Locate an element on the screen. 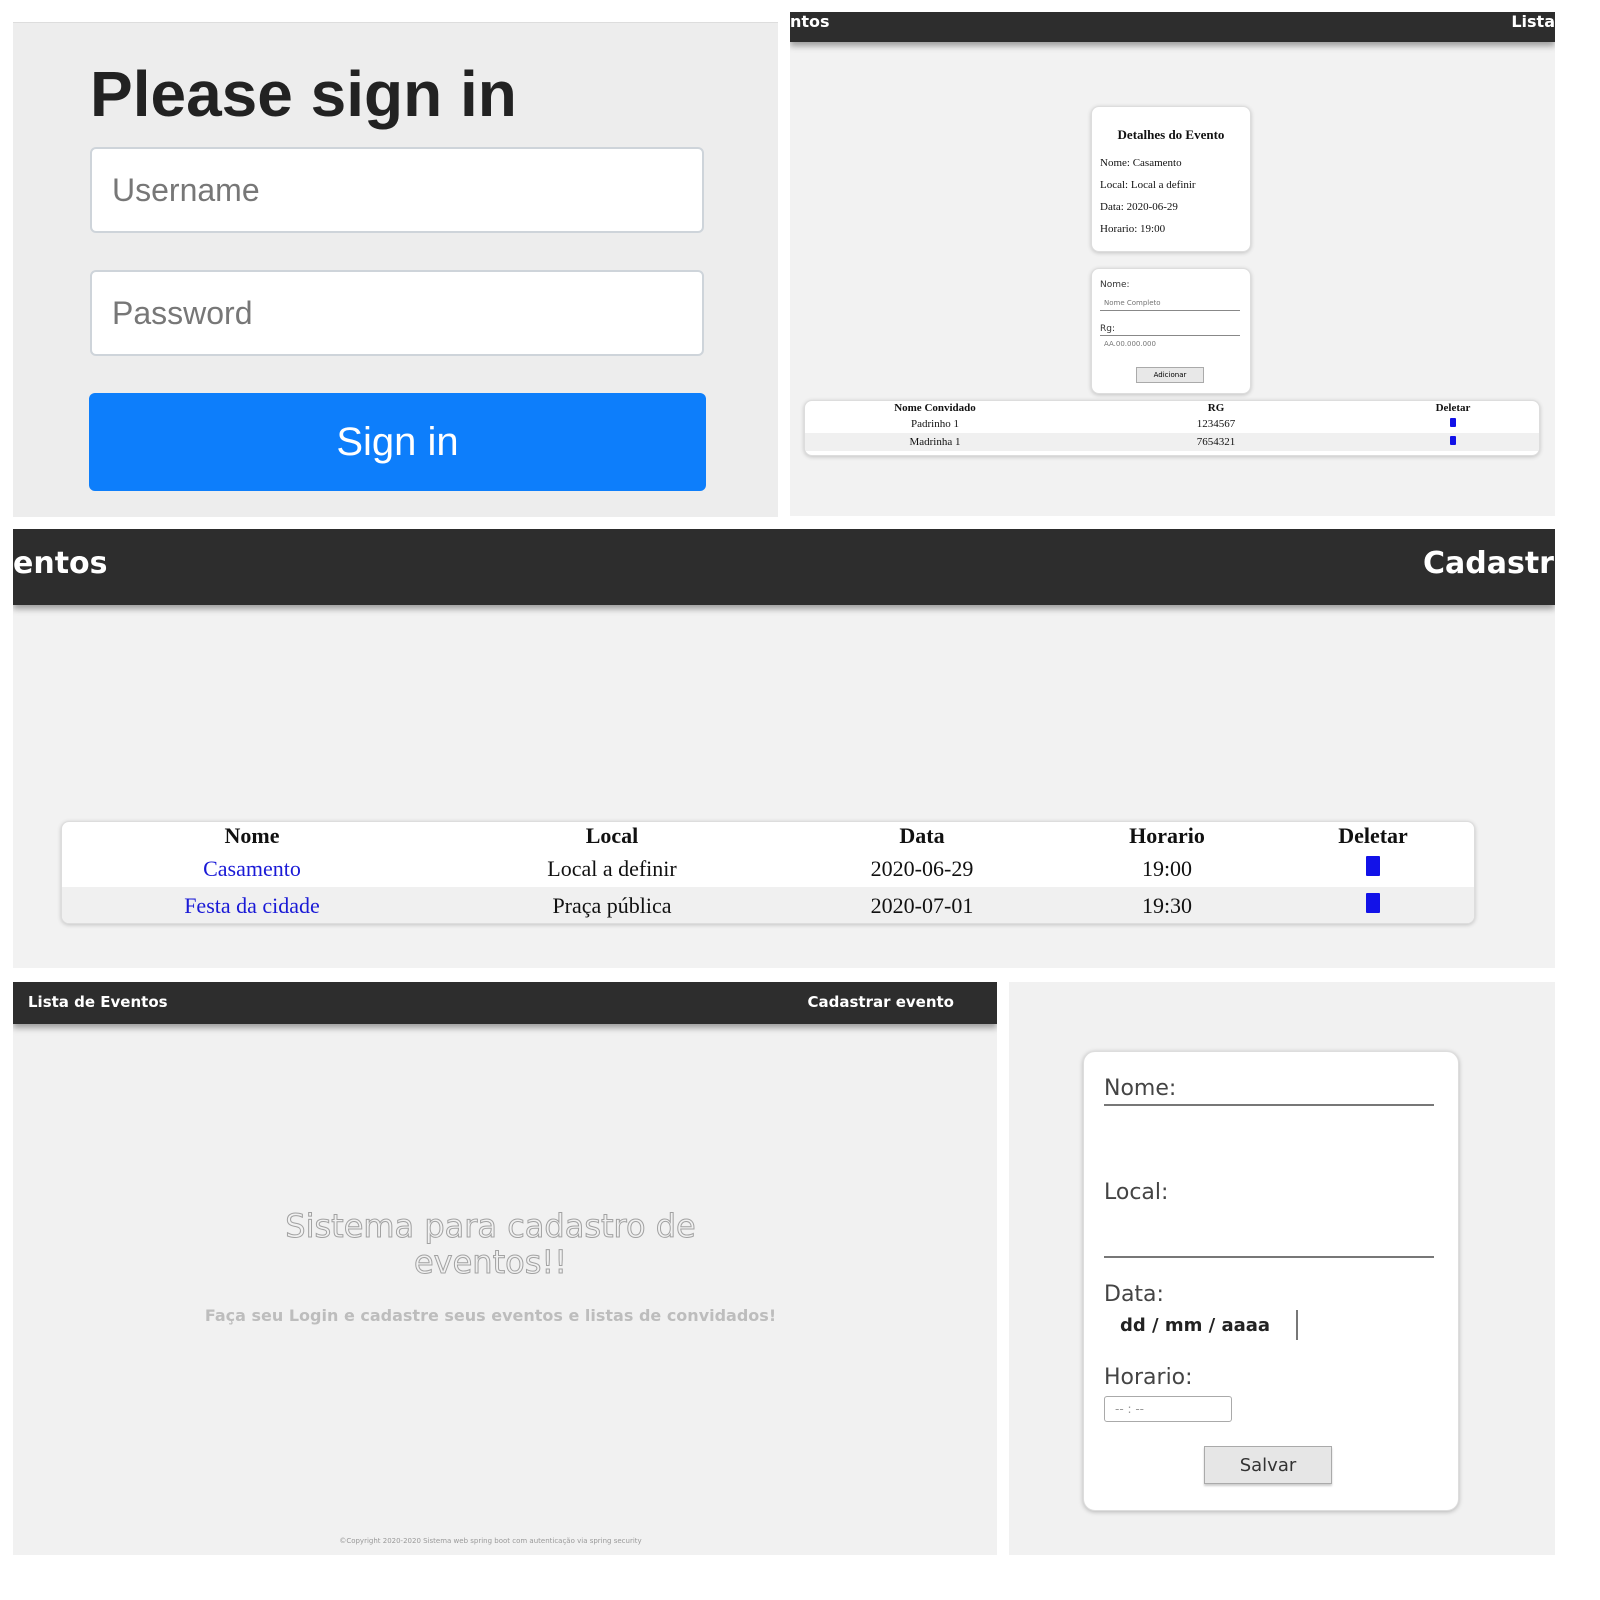  table-row: Padrinho 1 1234567 is located at coordinates (1172, 424).